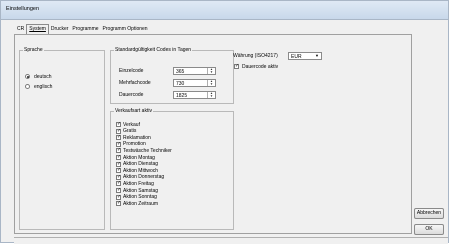  Describe the element at coordinates (255, 56) in the screenshot. I see `waehrung-label: Währung (ISO4217)` at that location.